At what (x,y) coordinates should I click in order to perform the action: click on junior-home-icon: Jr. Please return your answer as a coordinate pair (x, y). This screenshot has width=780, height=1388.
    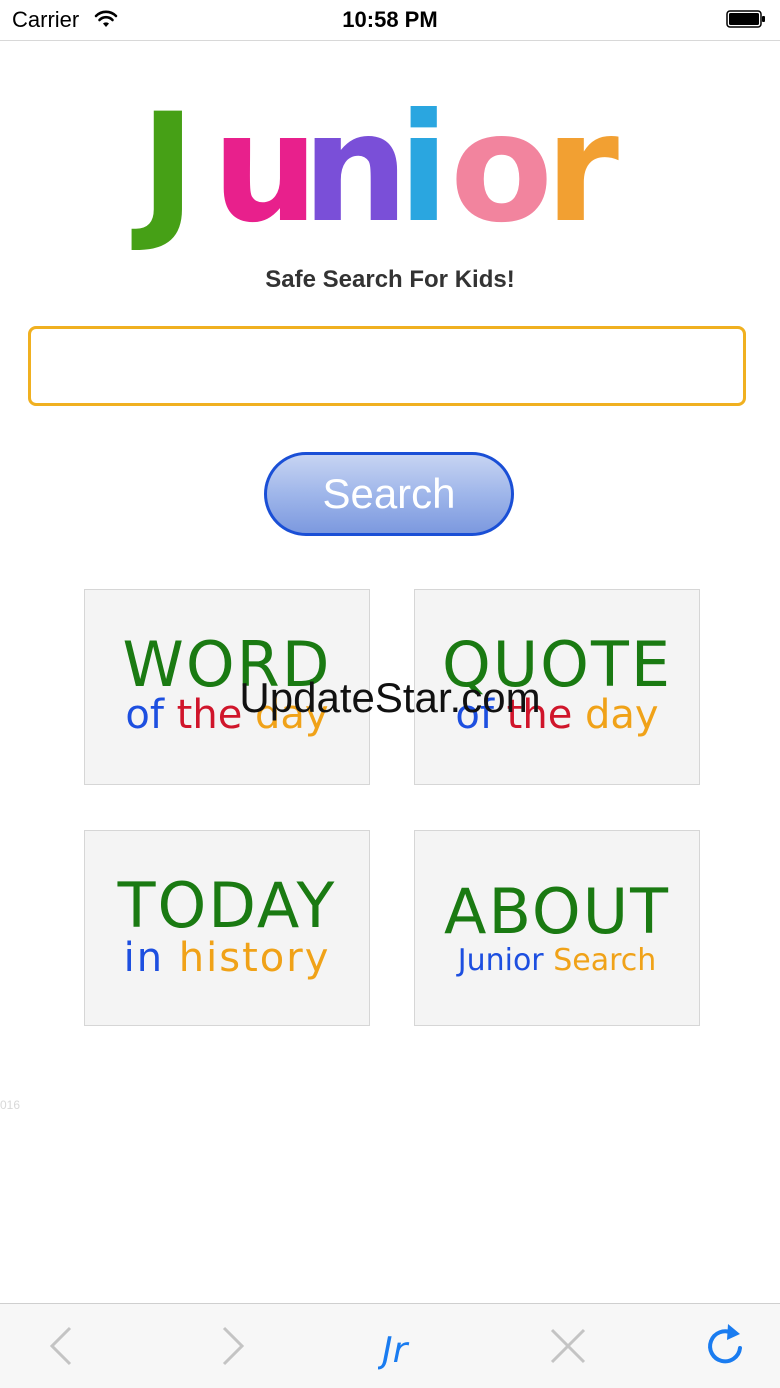
    Looking at the image, I should click on (402, 1346).